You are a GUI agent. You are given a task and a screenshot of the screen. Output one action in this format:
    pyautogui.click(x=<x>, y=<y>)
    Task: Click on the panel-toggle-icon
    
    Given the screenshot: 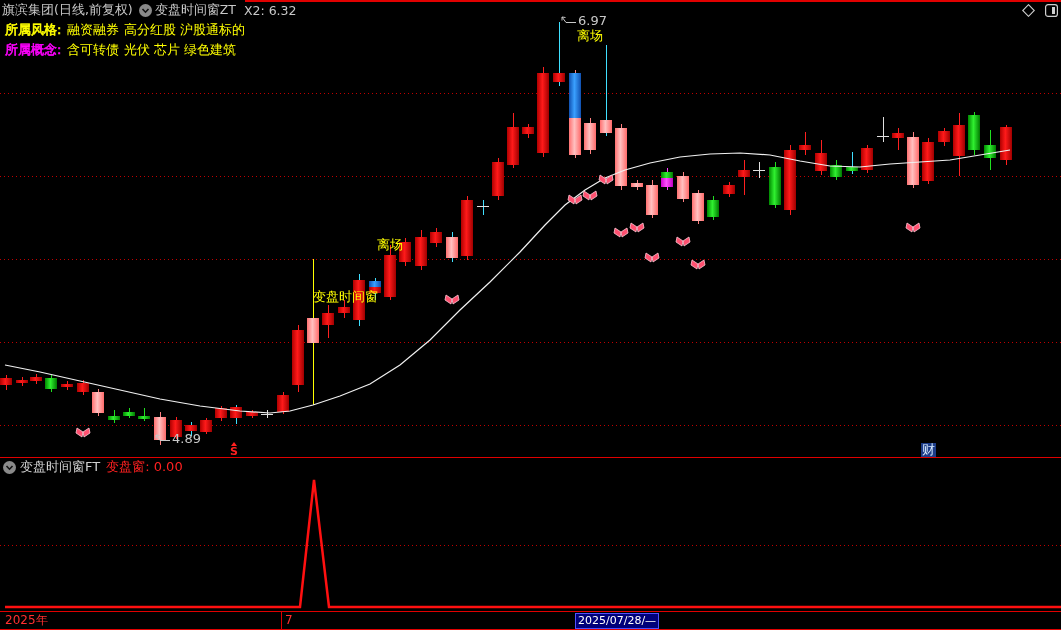 What is the action you would take?
    pyautogui.click(x=1051, y=10)
    